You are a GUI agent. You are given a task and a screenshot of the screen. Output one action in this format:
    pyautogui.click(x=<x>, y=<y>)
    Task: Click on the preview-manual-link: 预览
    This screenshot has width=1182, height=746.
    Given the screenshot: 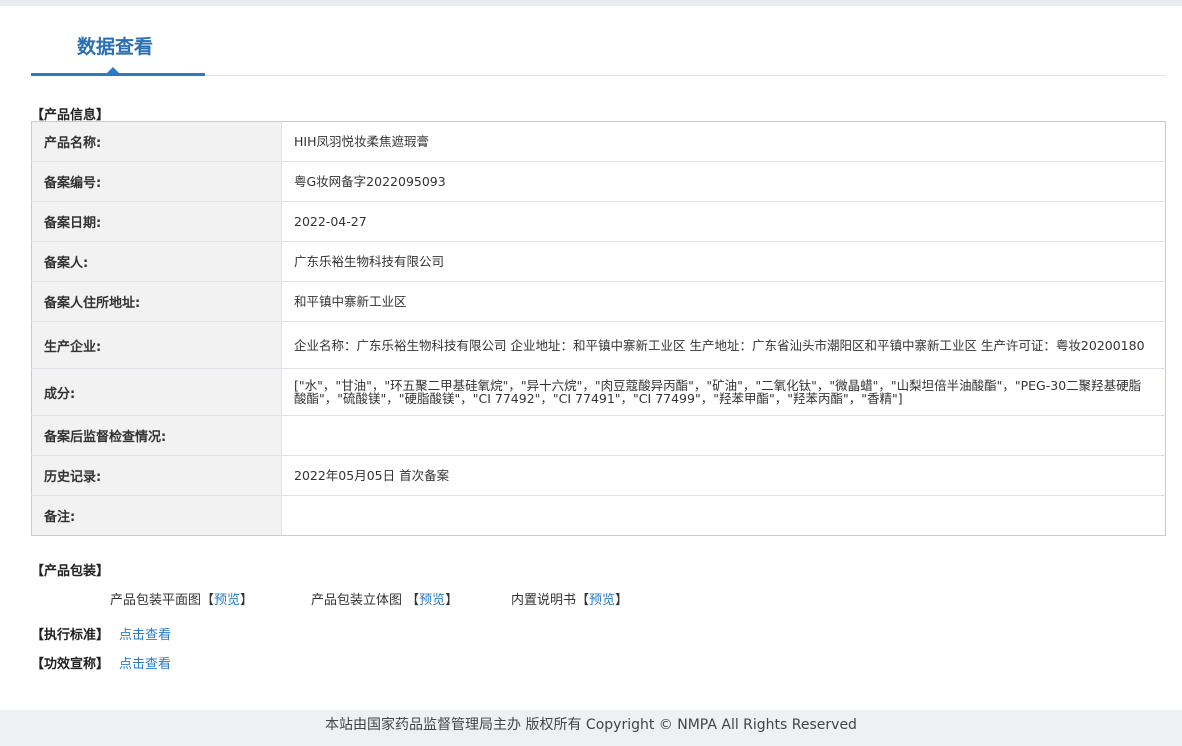 What is the action you would take?
    pyautogui.click(x=602, y=600)
    